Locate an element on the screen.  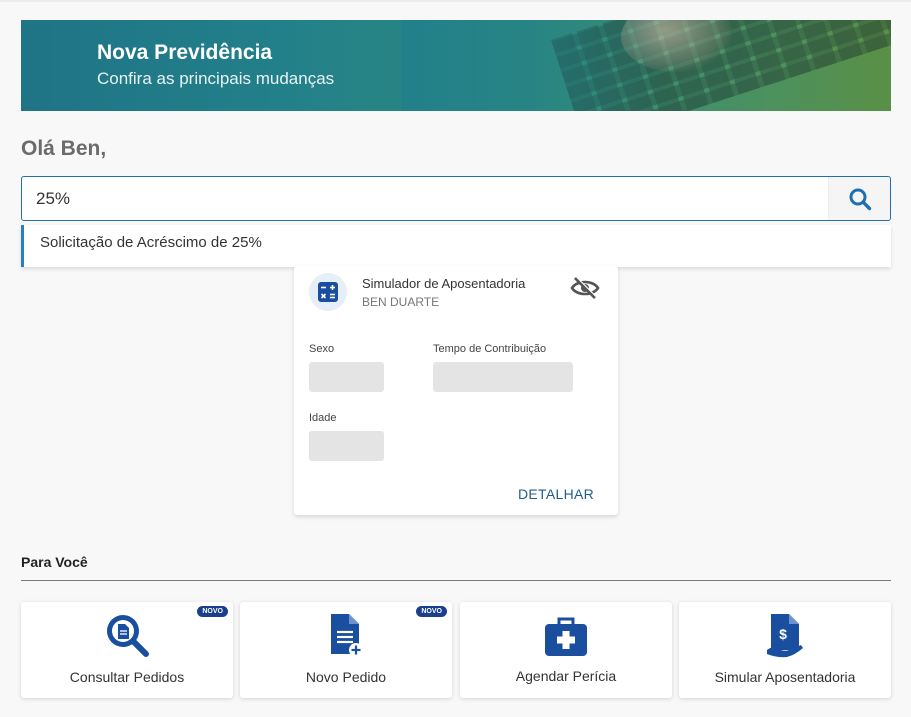
calculator-icon is located at coordinates (328, 292).